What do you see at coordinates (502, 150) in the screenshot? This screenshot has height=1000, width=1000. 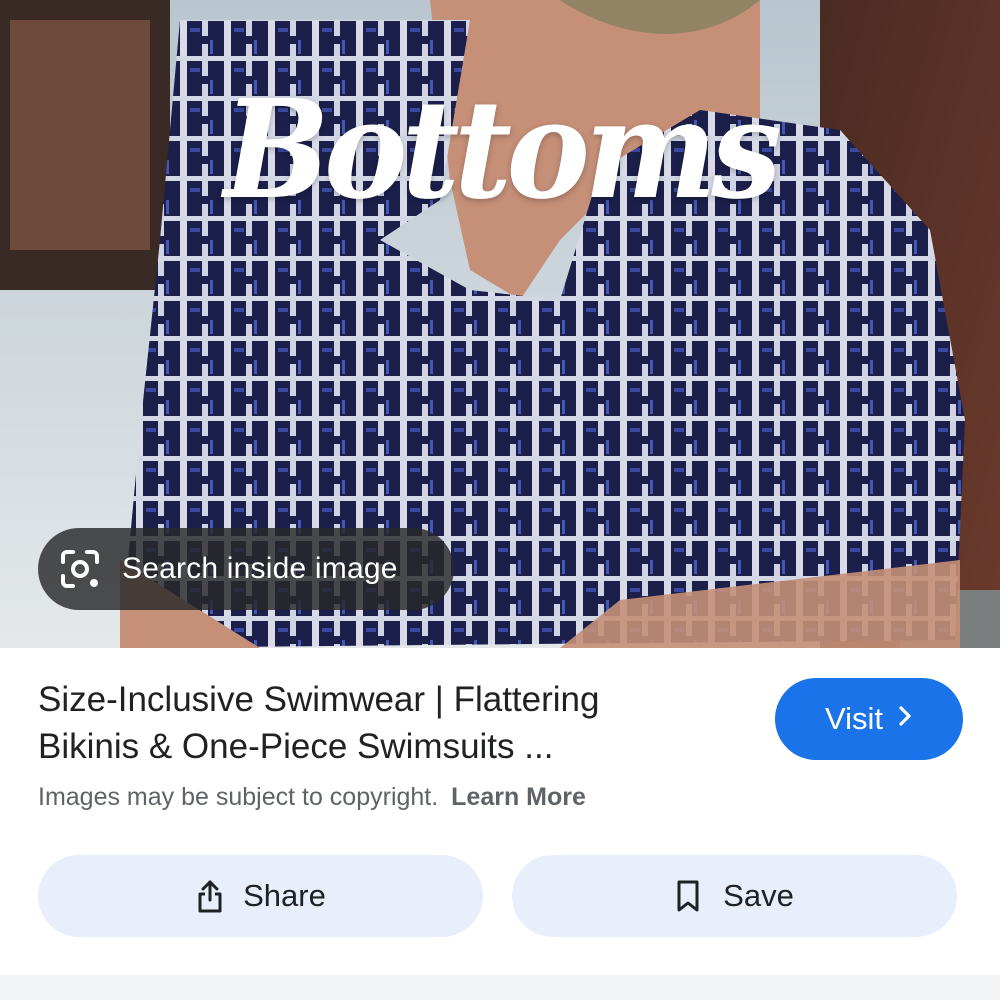 I see `overlay-title: Bottoms` at bounding box center [502, 150].